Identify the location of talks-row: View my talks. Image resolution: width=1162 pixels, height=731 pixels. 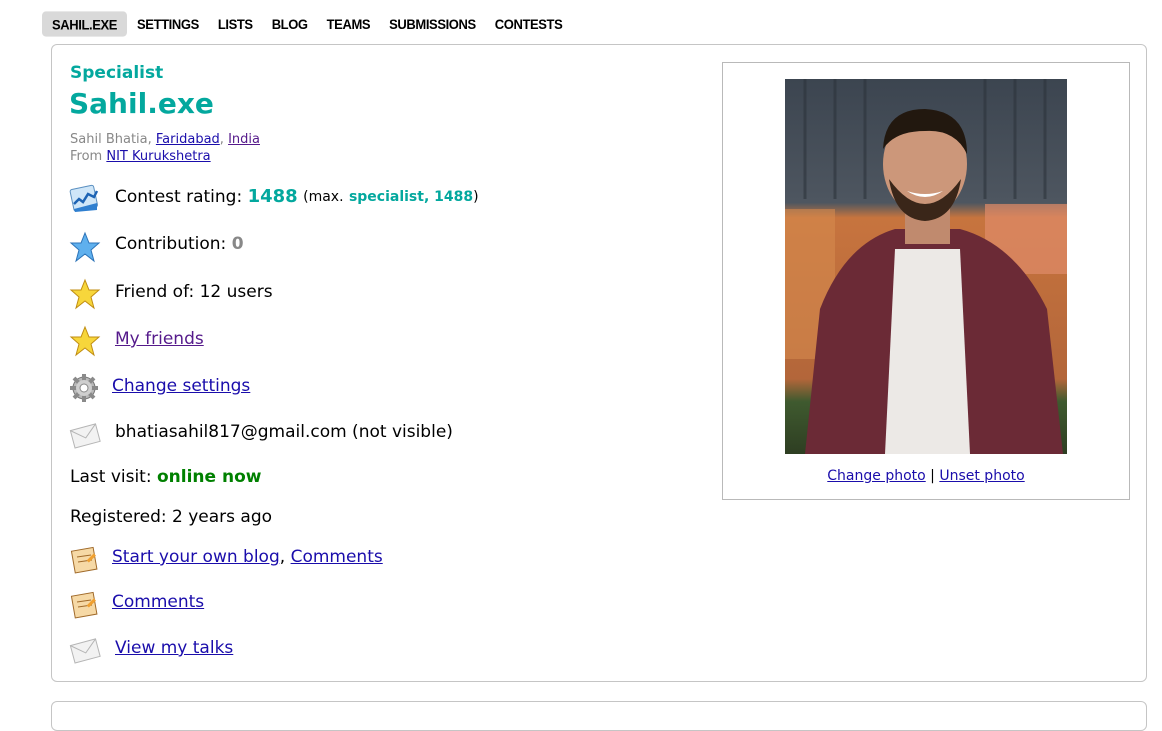
(174, 648).